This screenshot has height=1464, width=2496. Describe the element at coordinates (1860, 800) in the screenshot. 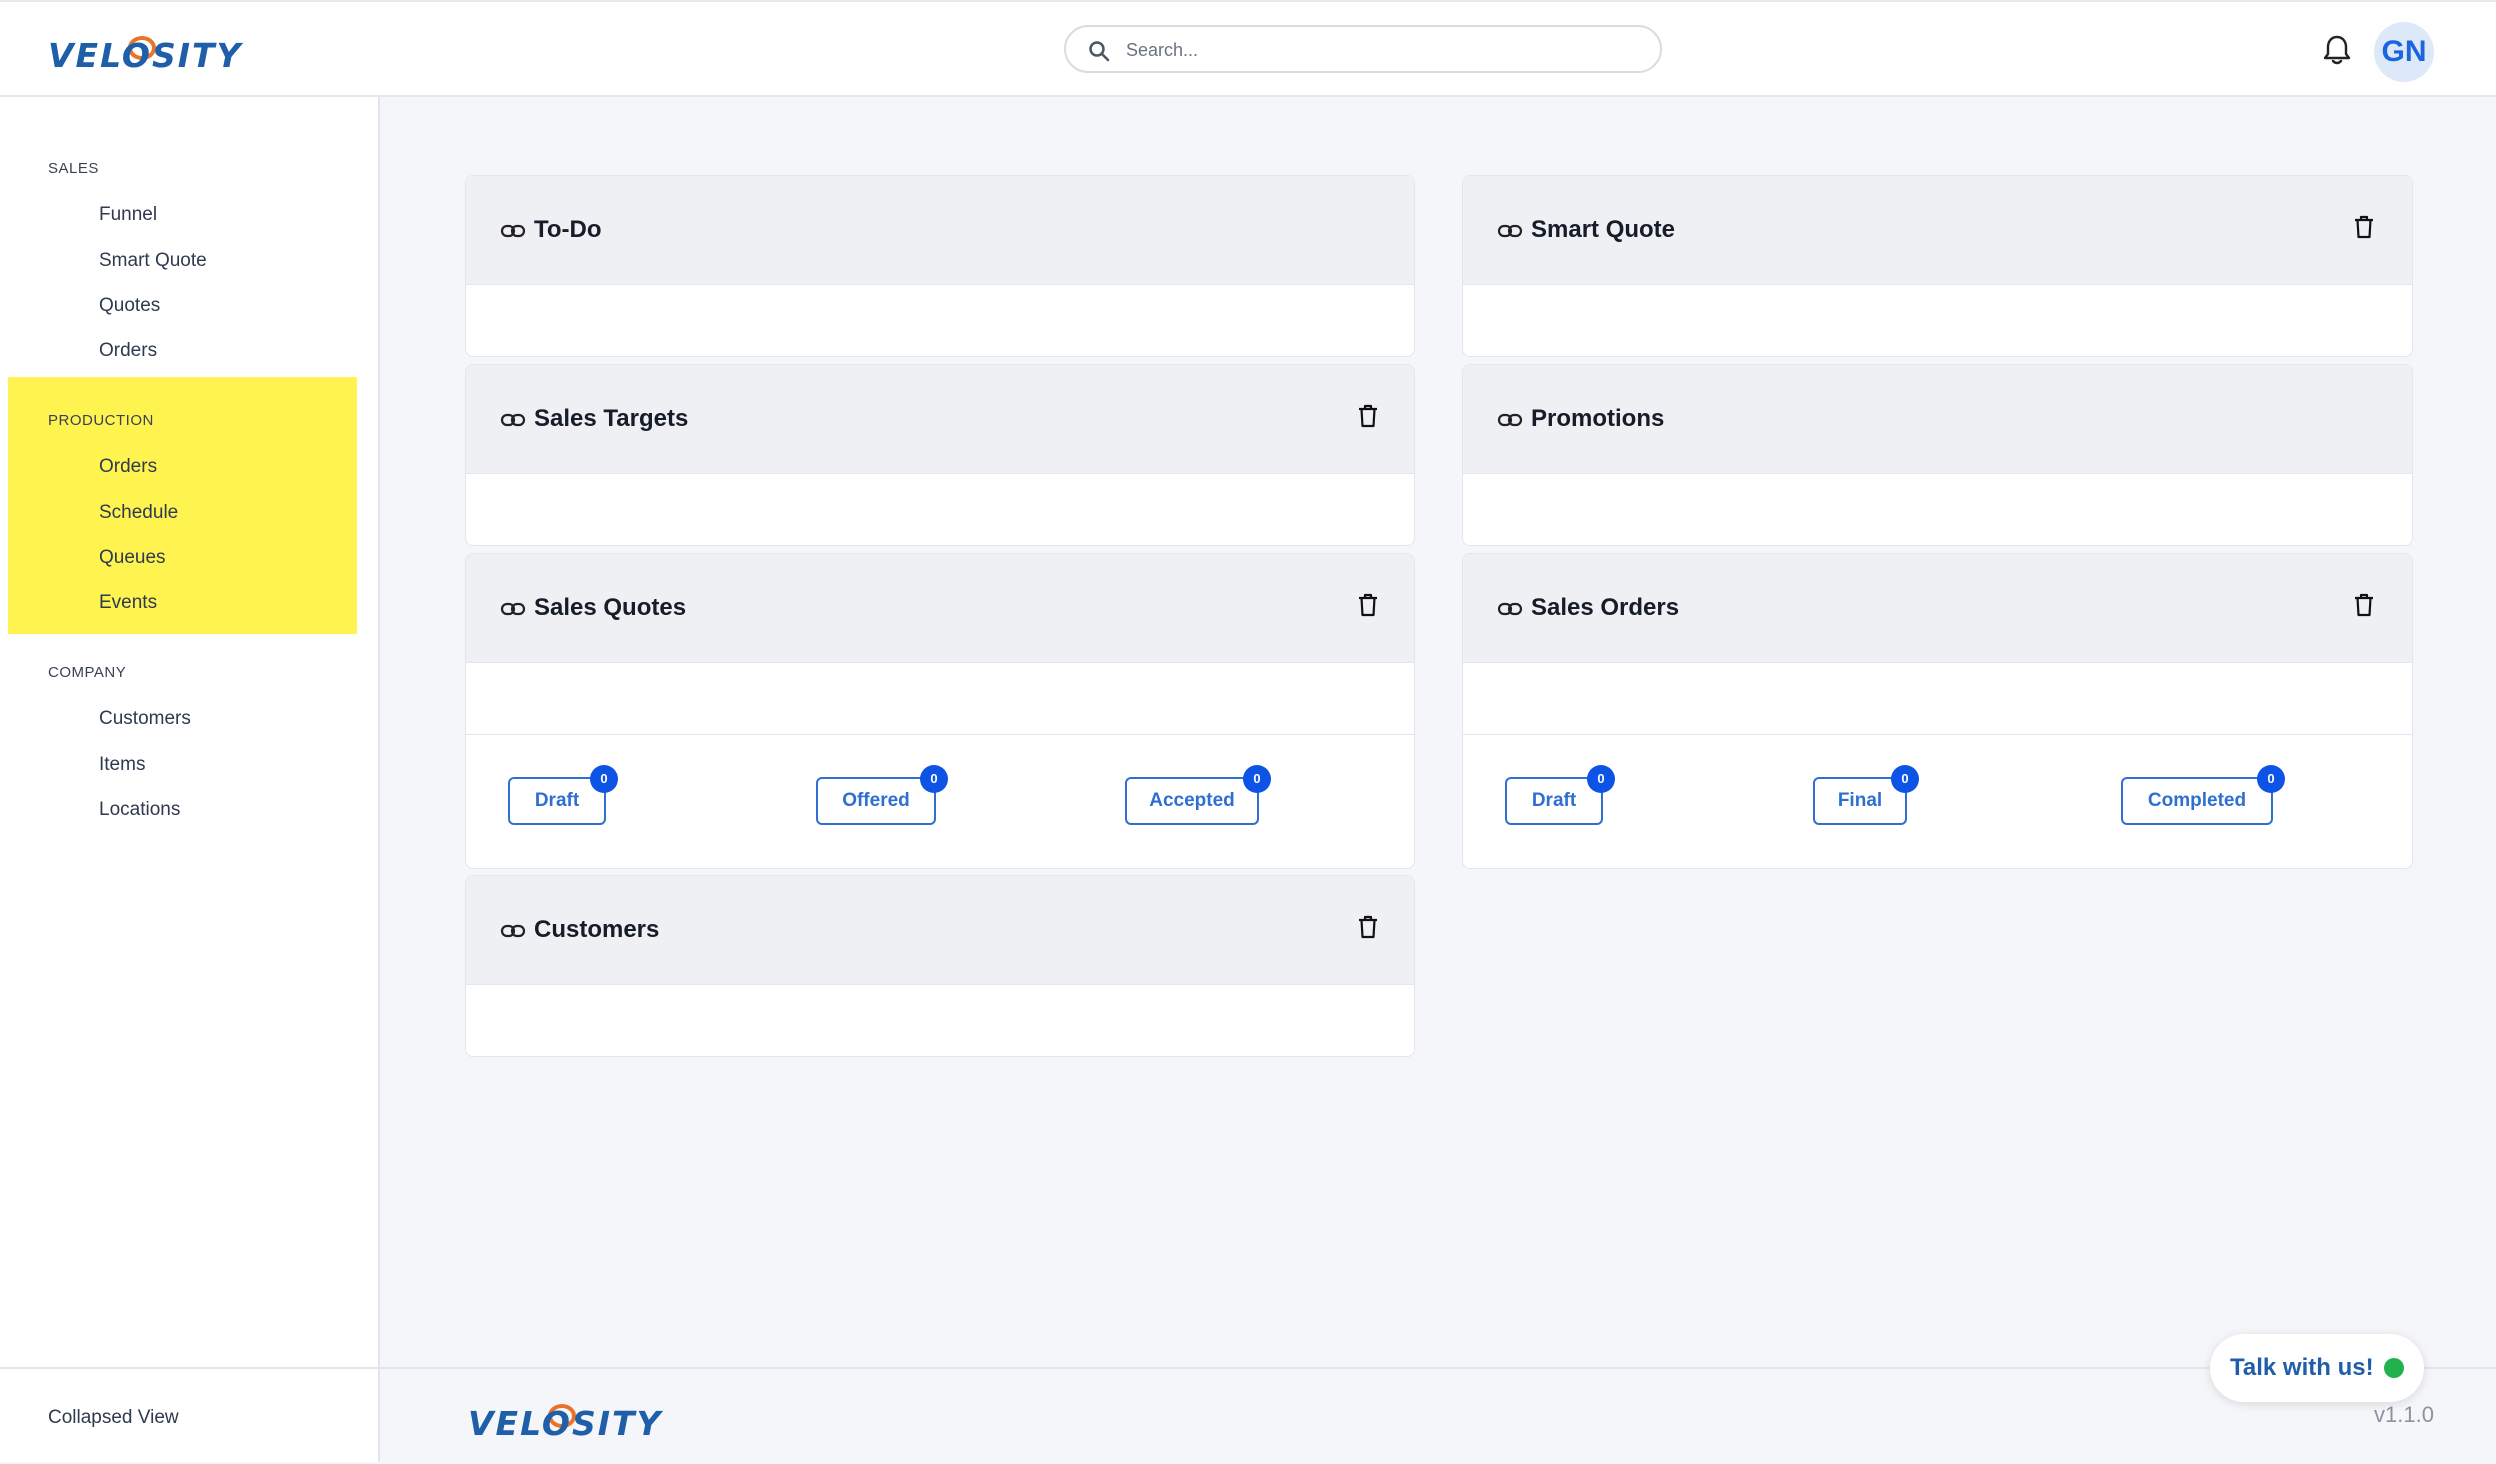

I see `status-label: Final` at that location.